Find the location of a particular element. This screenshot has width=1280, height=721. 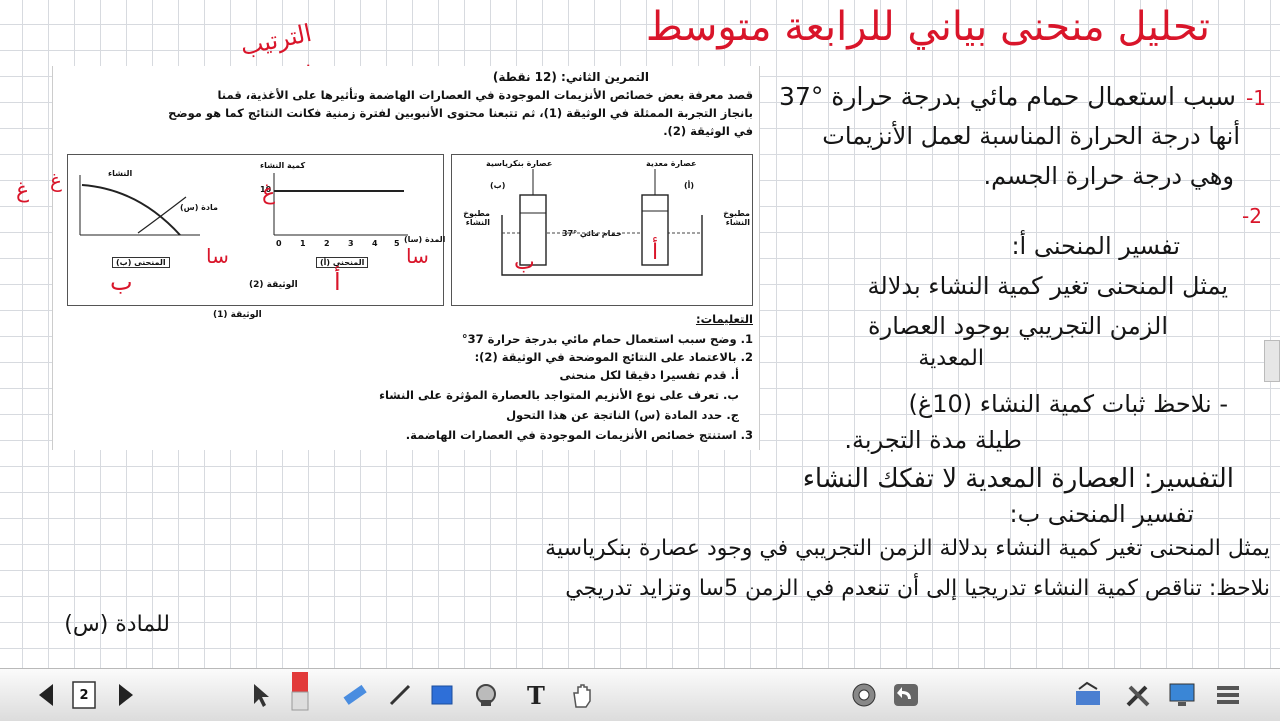

graph-x-tick-1: 1 is located at coordinates (303, 243).